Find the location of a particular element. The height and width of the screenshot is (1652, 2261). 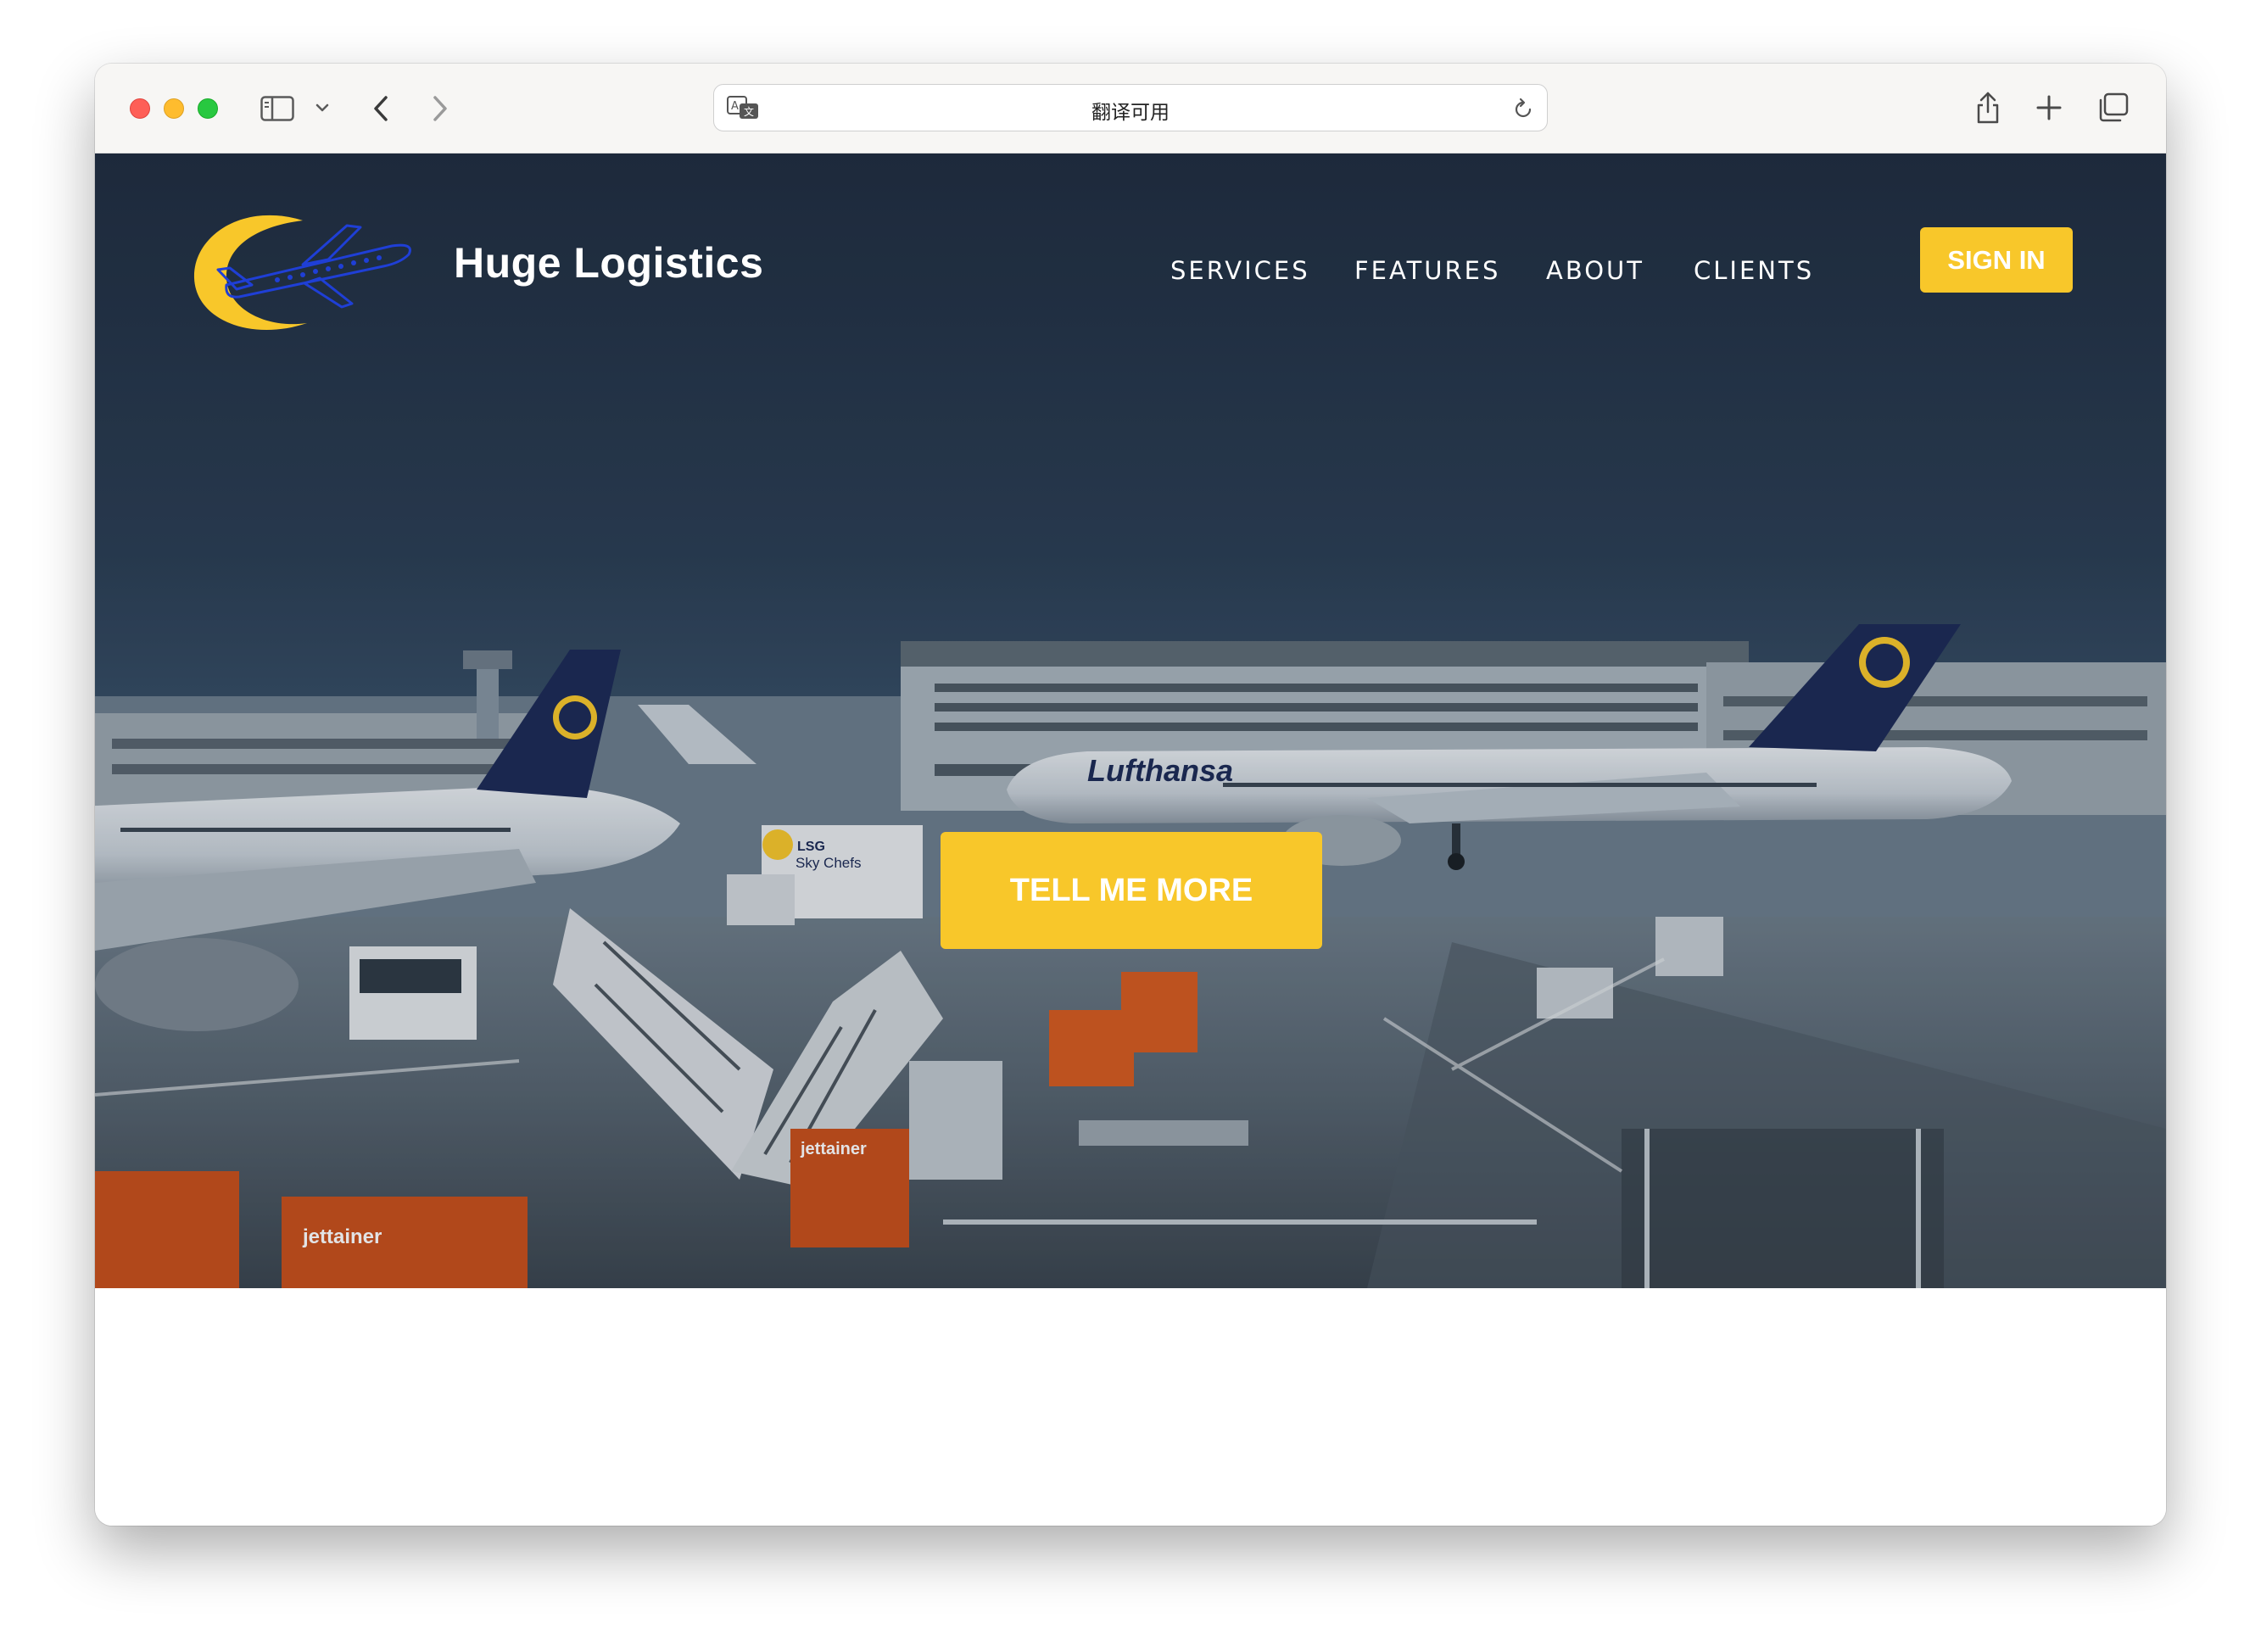

sign-in-button: SIGN IN is located at coordinates (1996, 260).